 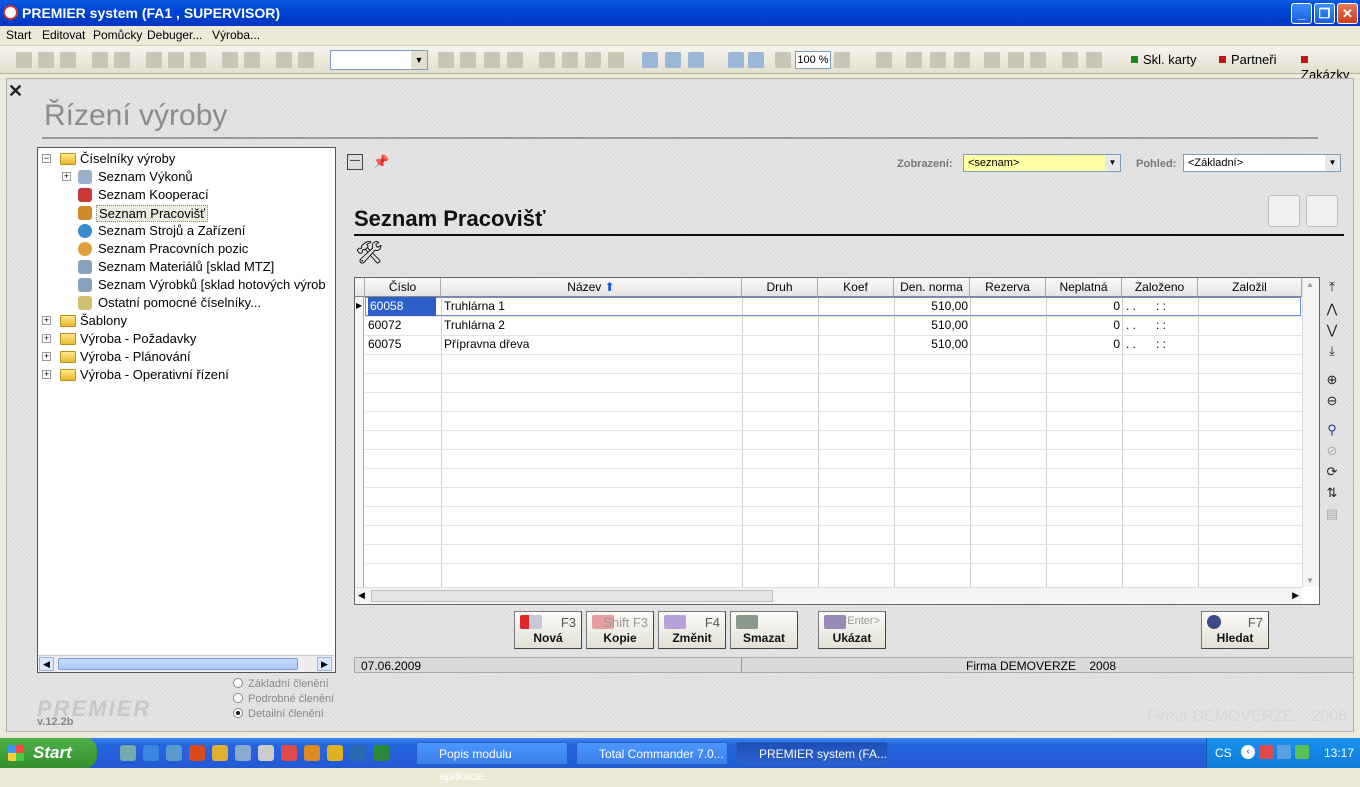 What do you see at coordinates (1332, 430) in the screenshot?
I see `search-icon: ⚲` at bounding box center [1332, 430].